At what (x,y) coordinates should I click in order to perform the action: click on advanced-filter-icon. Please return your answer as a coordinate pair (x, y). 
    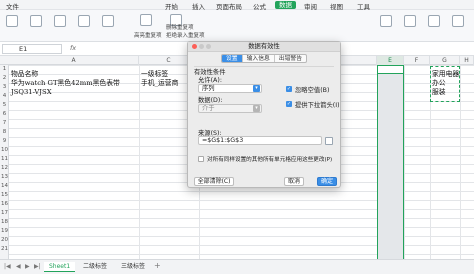
    Looking at the image, I should click on (108, 21).